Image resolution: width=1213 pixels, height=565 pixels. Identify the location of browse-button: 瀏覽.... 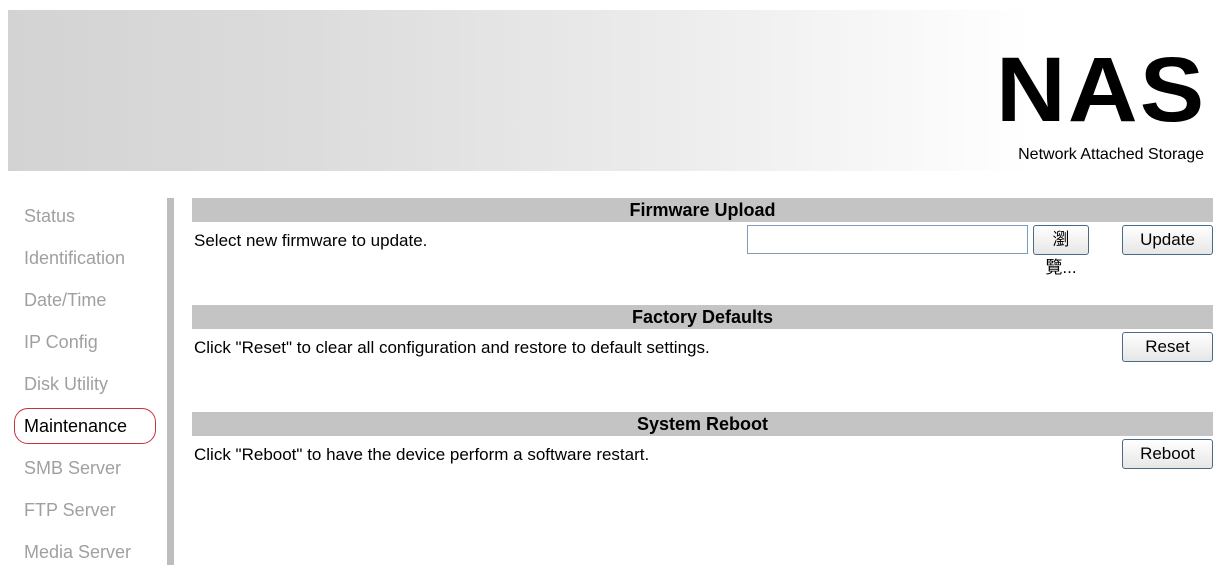
(1061, 251).